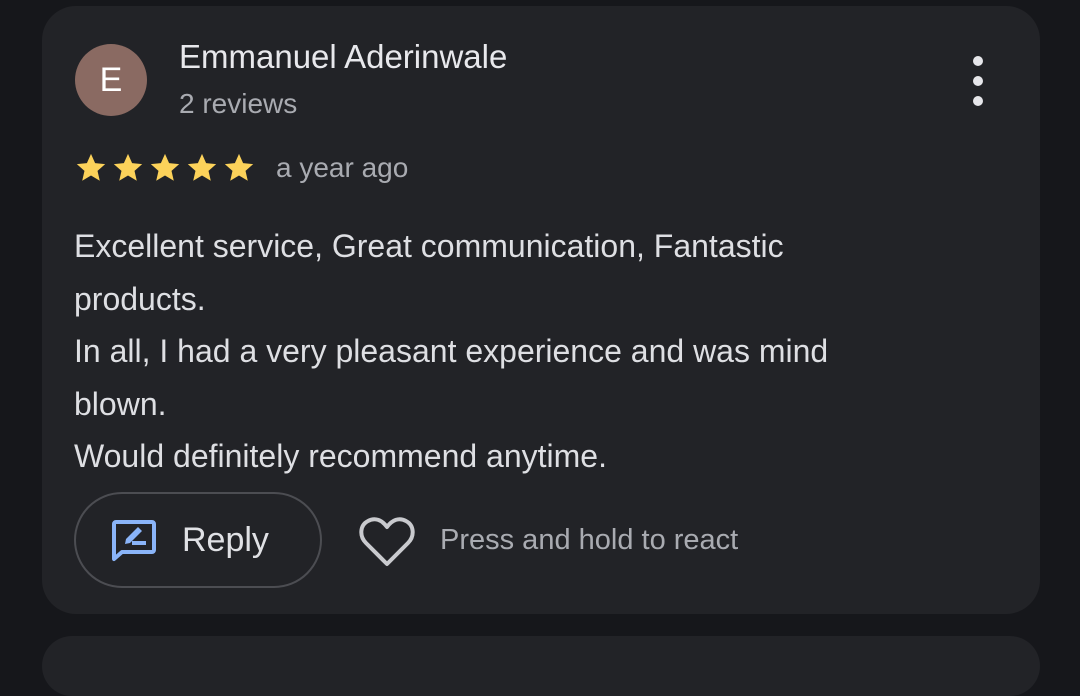  What do you see at coordinates (225, 539) in the screenshot?
I see `reply-label: Reply` at bounding box center [225, 539].